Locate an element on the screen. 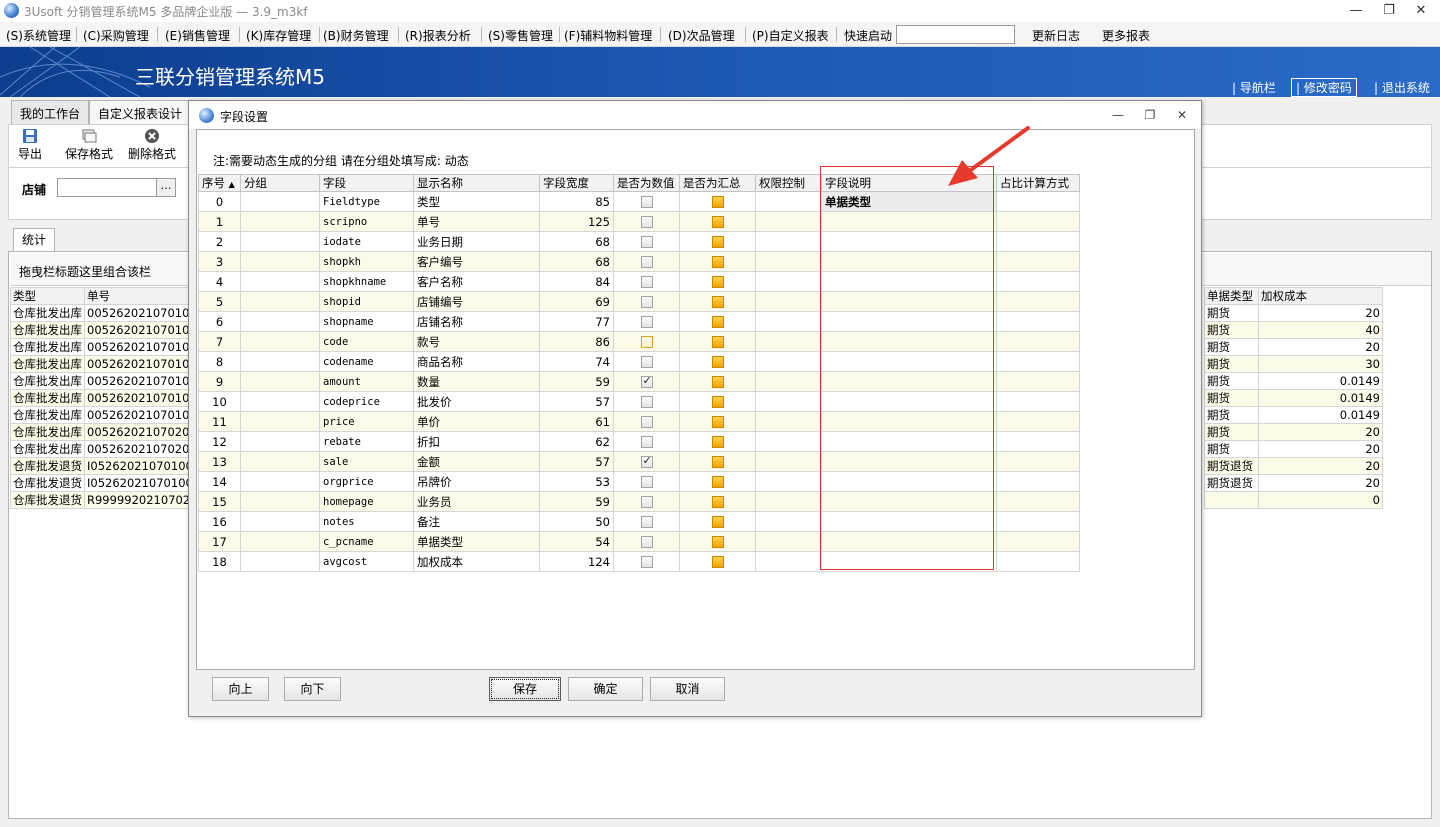 This screenshot has width=1440, height=827. cell-display-name: 业务员 is located at coordinates (476, 501).